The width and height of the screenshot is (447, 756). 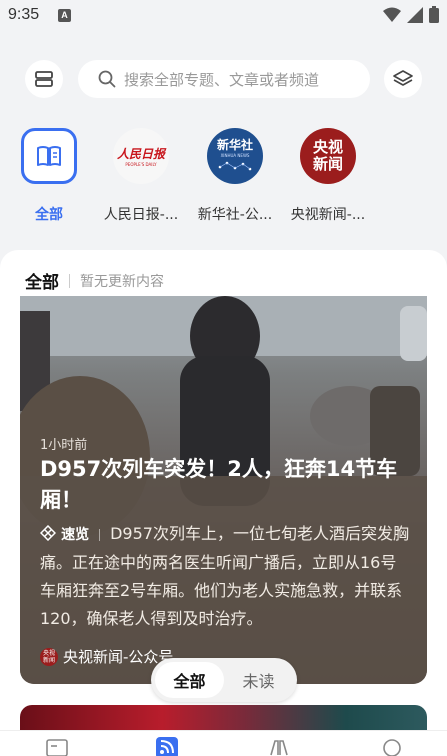 What do you see at coordinates (24, 14) in the screenshot?
I see `status-time: 9:35` at bounding box center [24, 14].